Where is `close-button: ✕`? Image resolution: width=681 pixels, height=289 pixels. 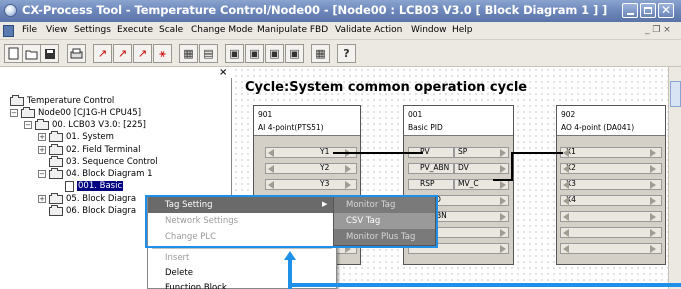 close-button: ✕ is located at coordinates (666, 10).